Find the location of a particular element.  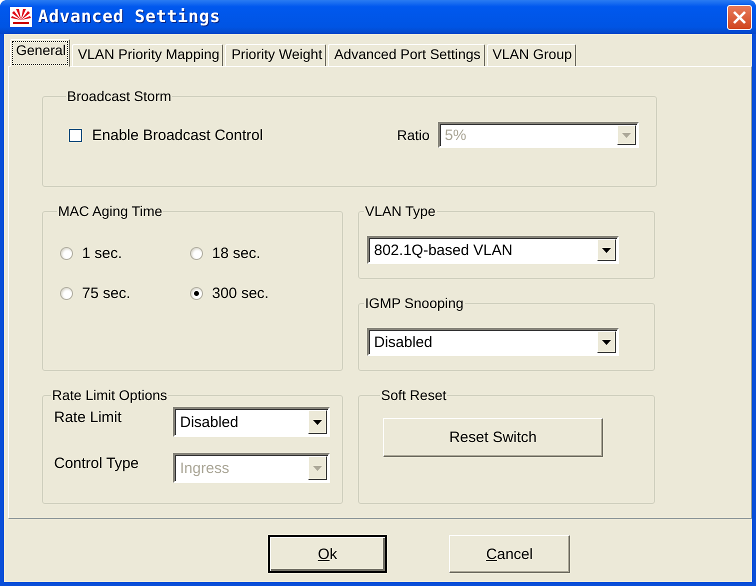

tab: Advanced Port Settings is located at coordinates (406, 55).